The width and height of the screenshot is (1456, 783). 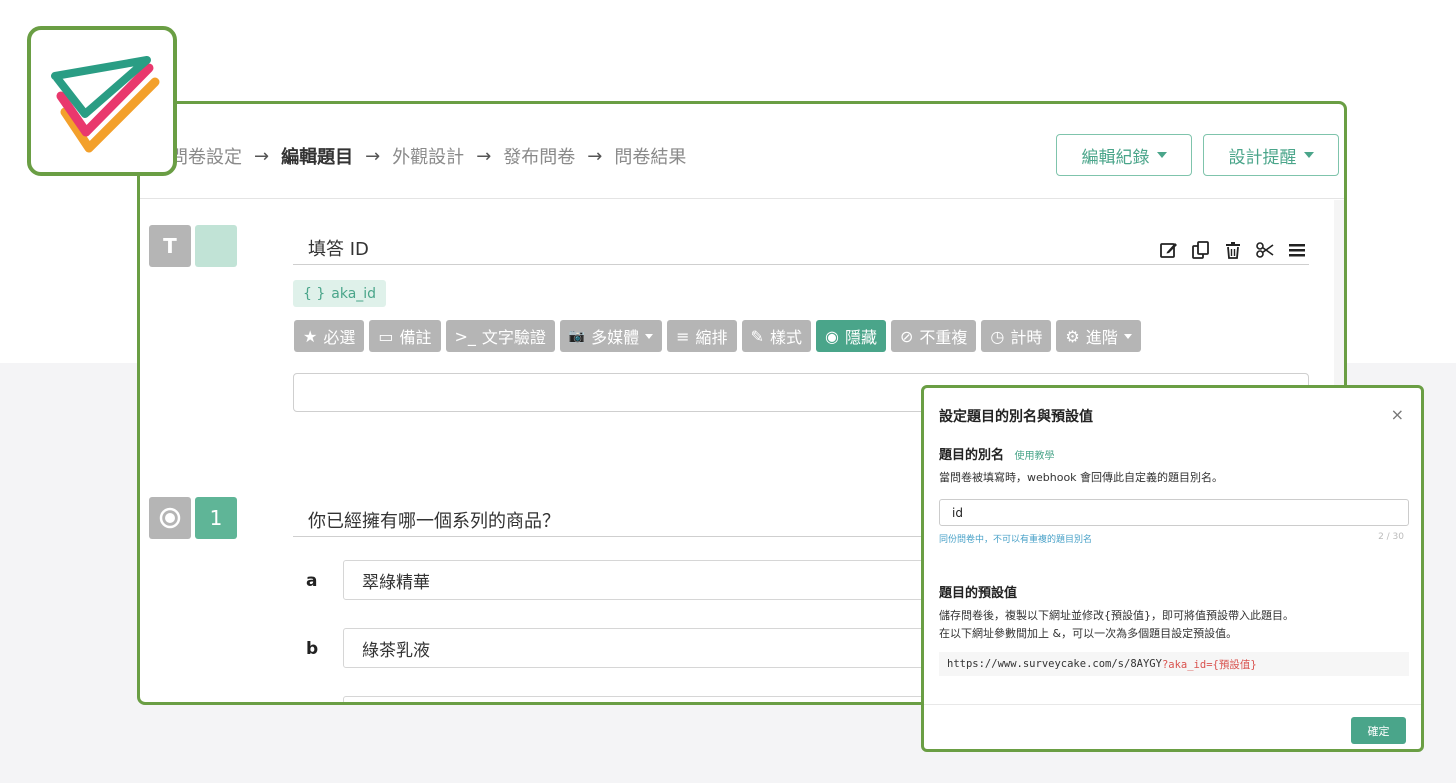 What do you see at coordinates (712, 336) in the screenshot?
I see `option-label: 縮排` at bounding box center [712, 336].